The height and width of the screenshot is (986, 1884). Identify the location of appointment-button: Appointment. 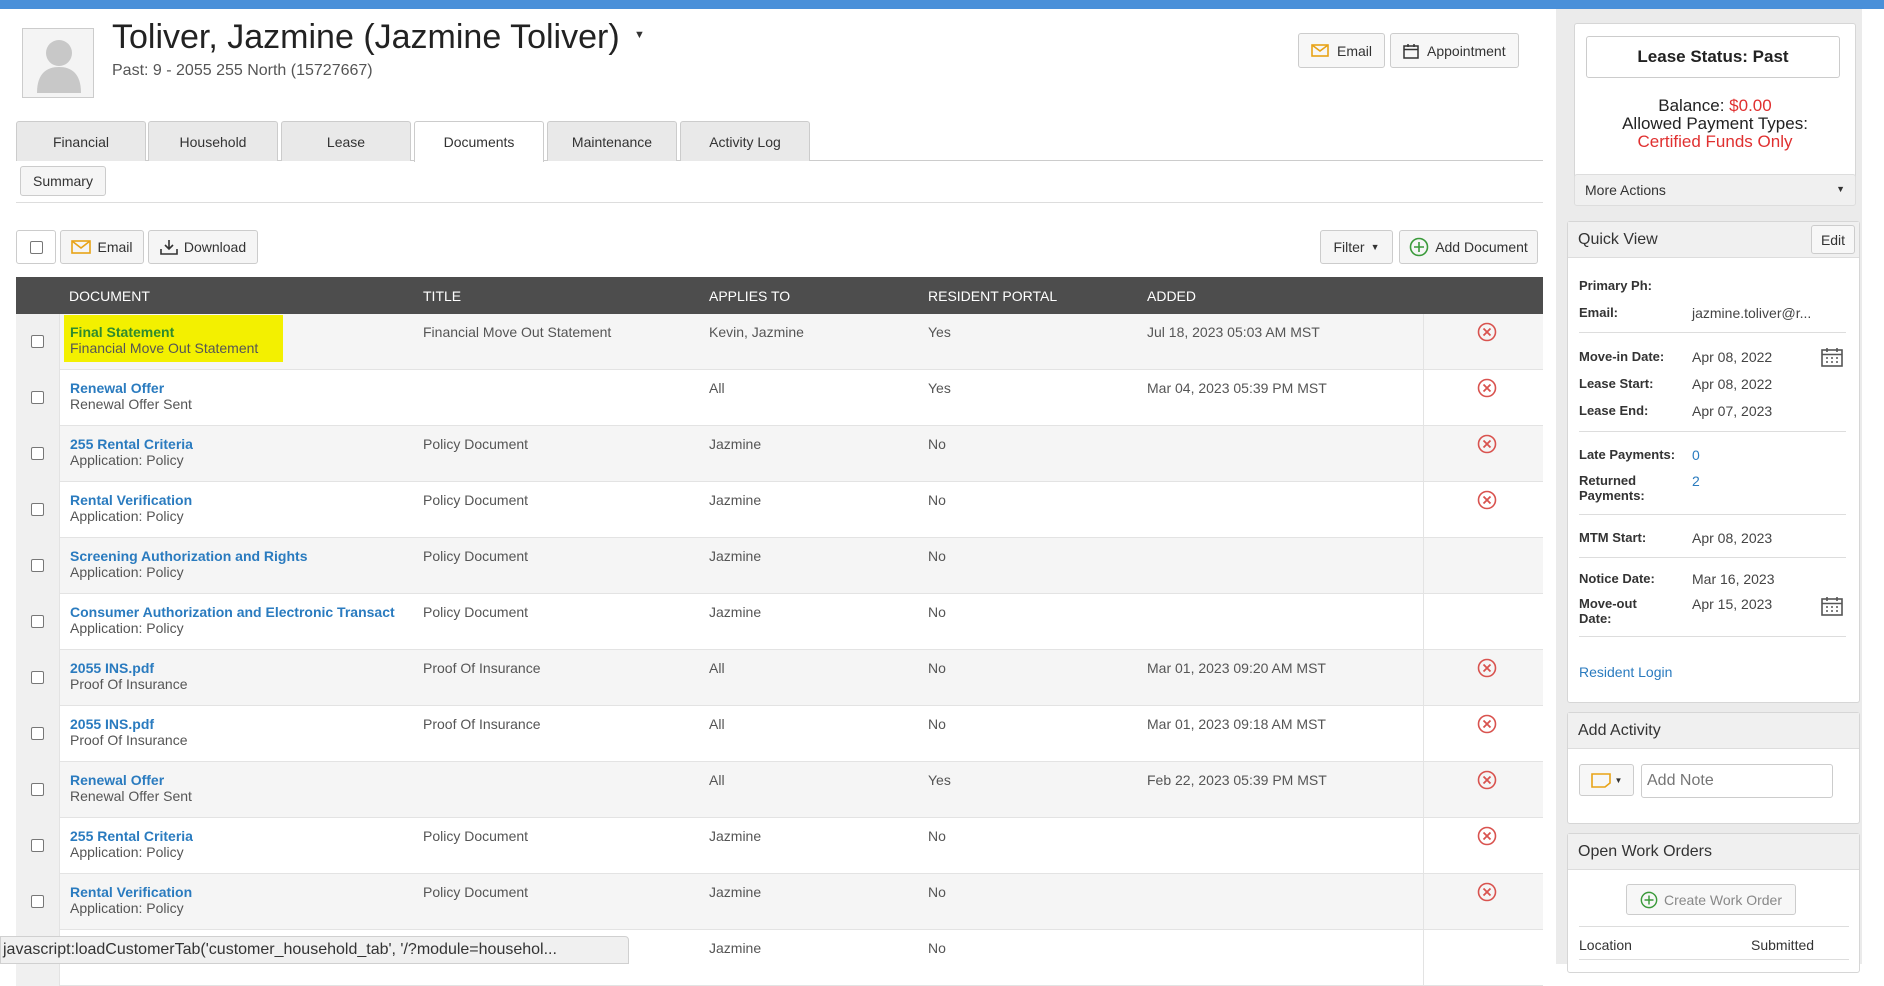
(1454, 50).